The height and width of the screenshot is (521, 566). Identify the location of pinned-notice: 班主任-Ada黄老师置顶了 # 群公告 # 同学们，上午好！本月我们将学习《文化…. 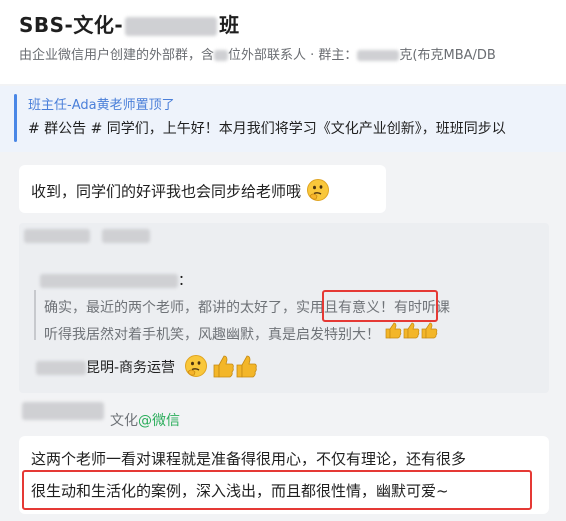
(283, 119).